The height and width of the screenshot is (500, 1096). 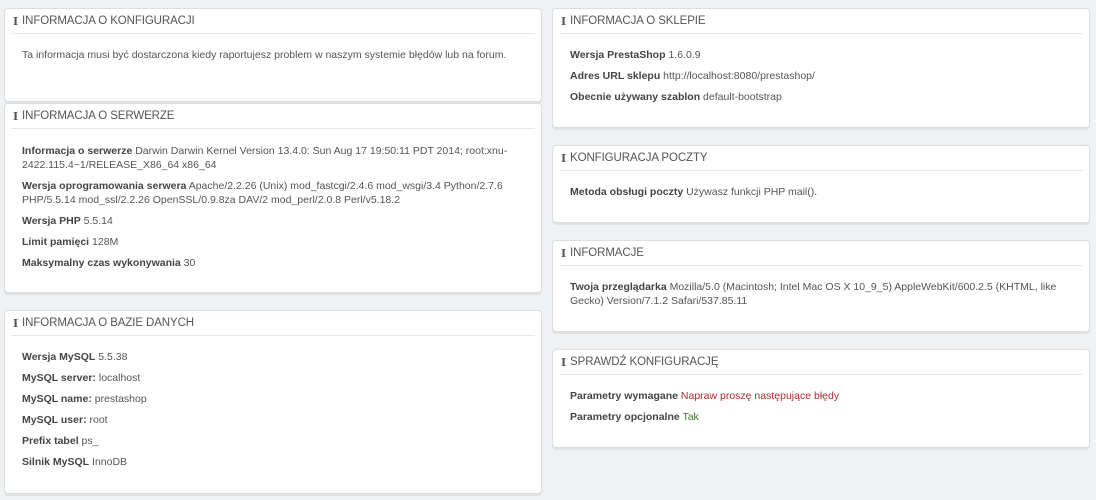 What do you see at coordinates (56, 462) in the screenshot?
I see `row-label: Silnik MySQL` at bounding box center [56, 462].